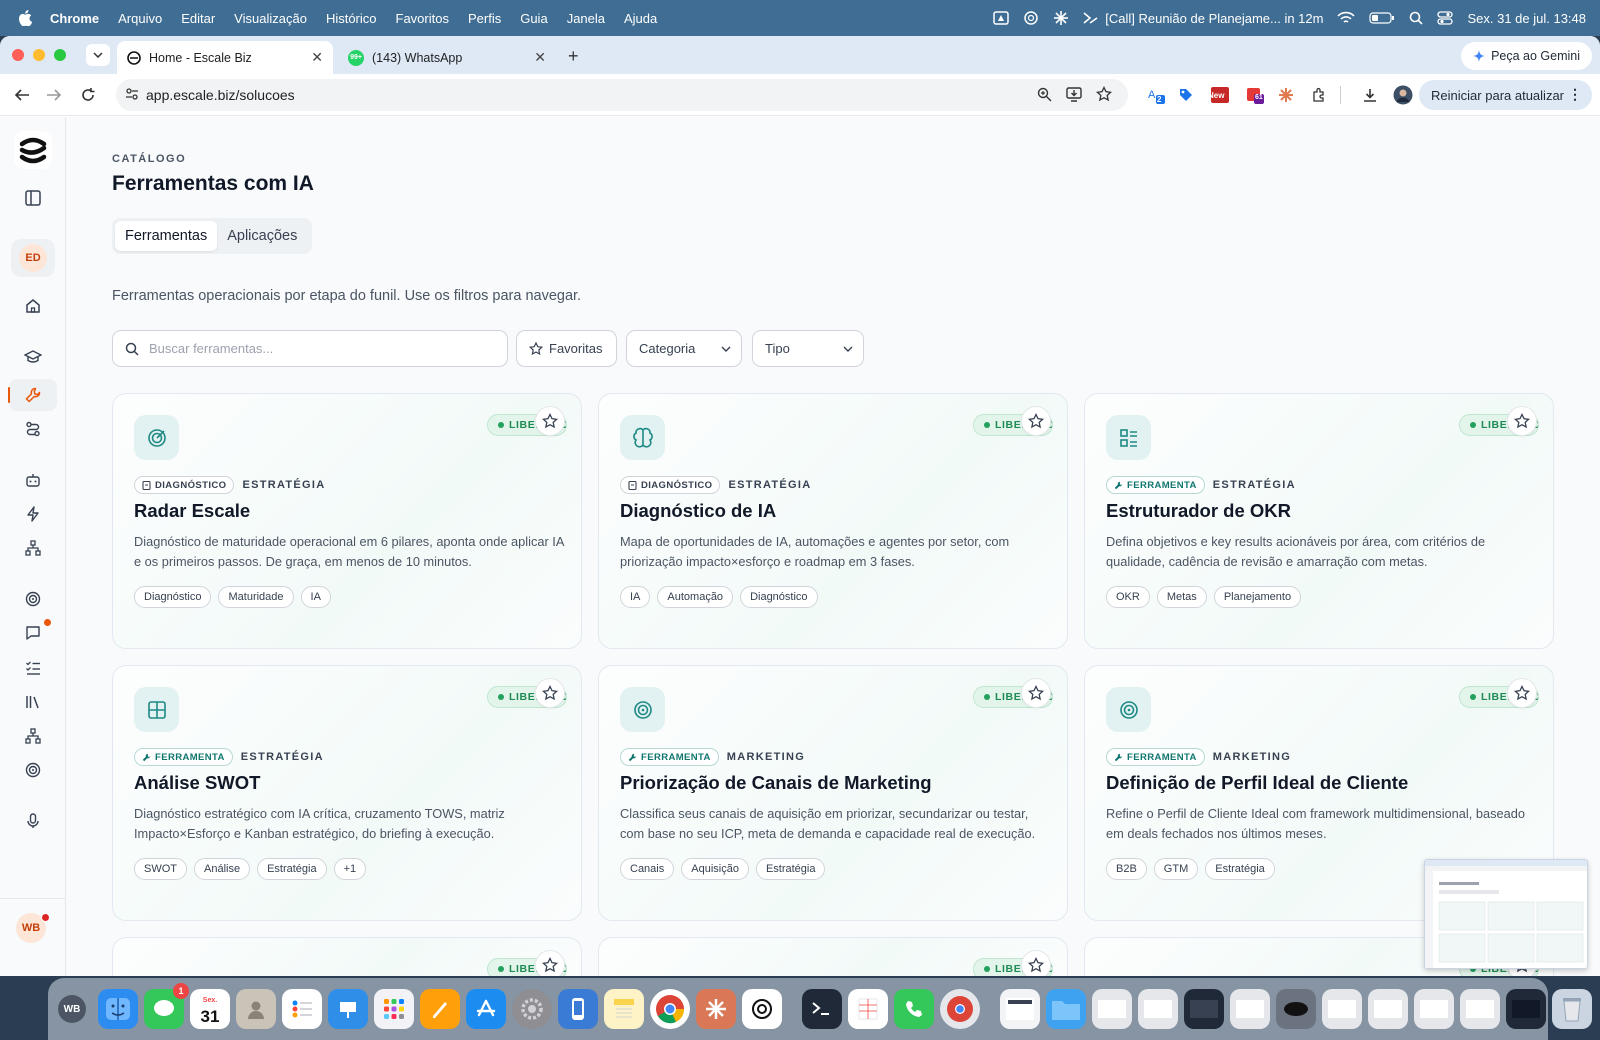 The height and width of the screenshot is (1040, 1600). What do you see at coordinates (33, 514) in the screenshot?
I see `lightning-icon` at bounding box center [33, 514].